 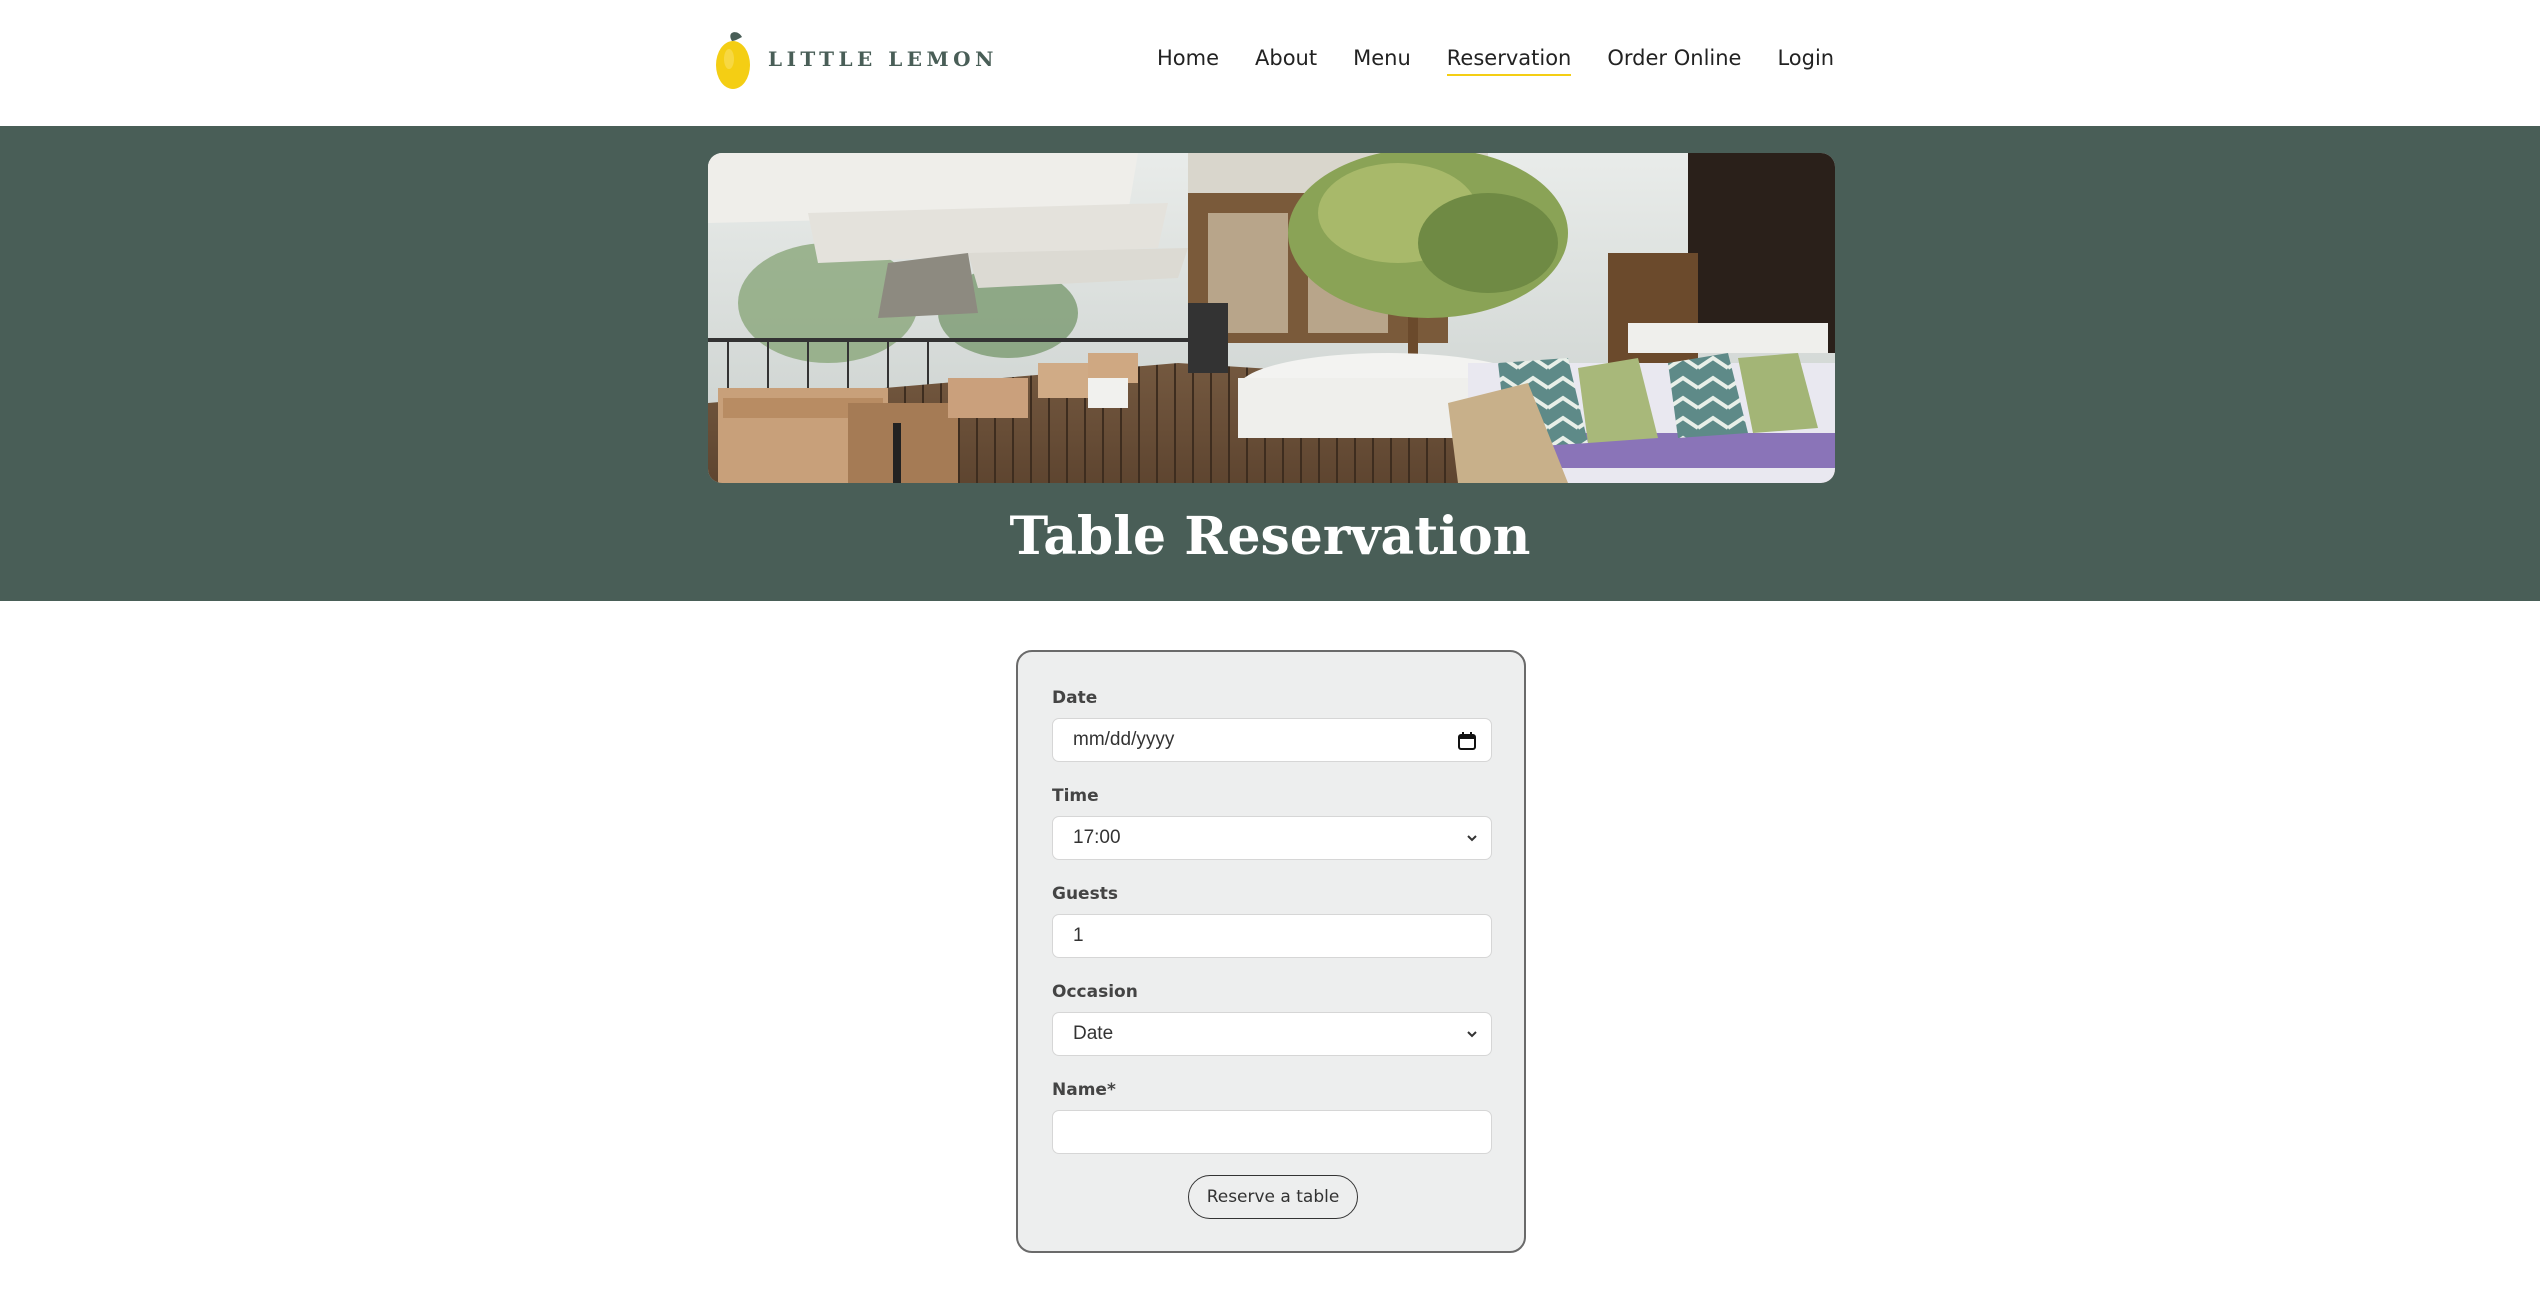 What do you see at coordinates (1075, 796) in the screenshot?
I see `time-label: Time` at bounding box center [1075, 796].